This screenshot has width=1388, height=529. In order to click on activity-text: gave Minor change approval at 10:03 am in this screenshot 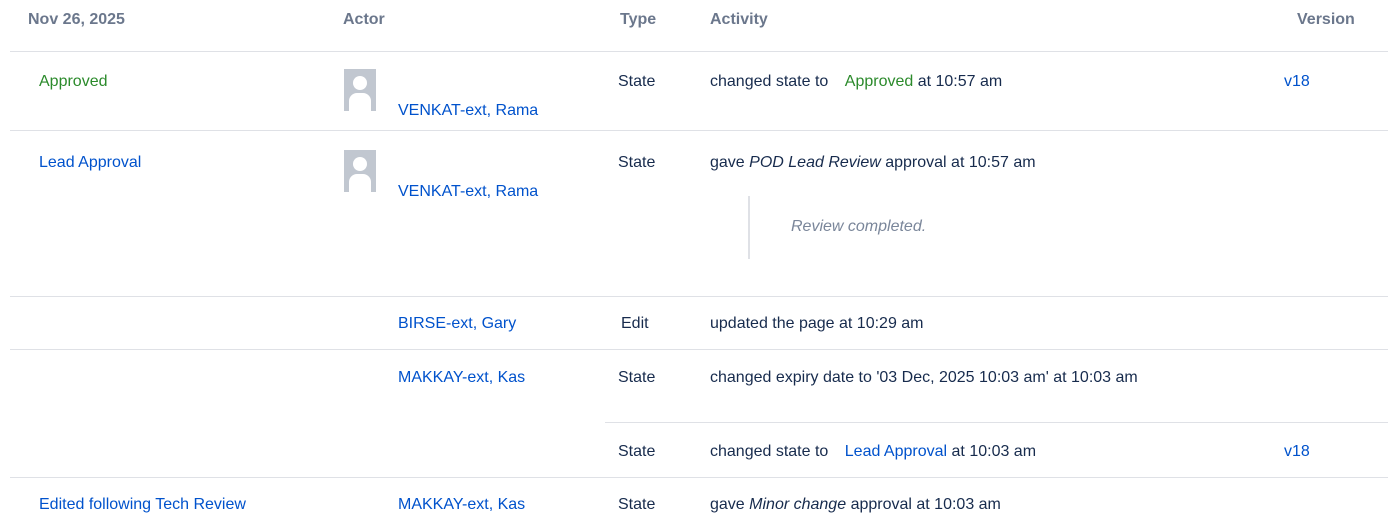, I will do `click(855, 505)`.